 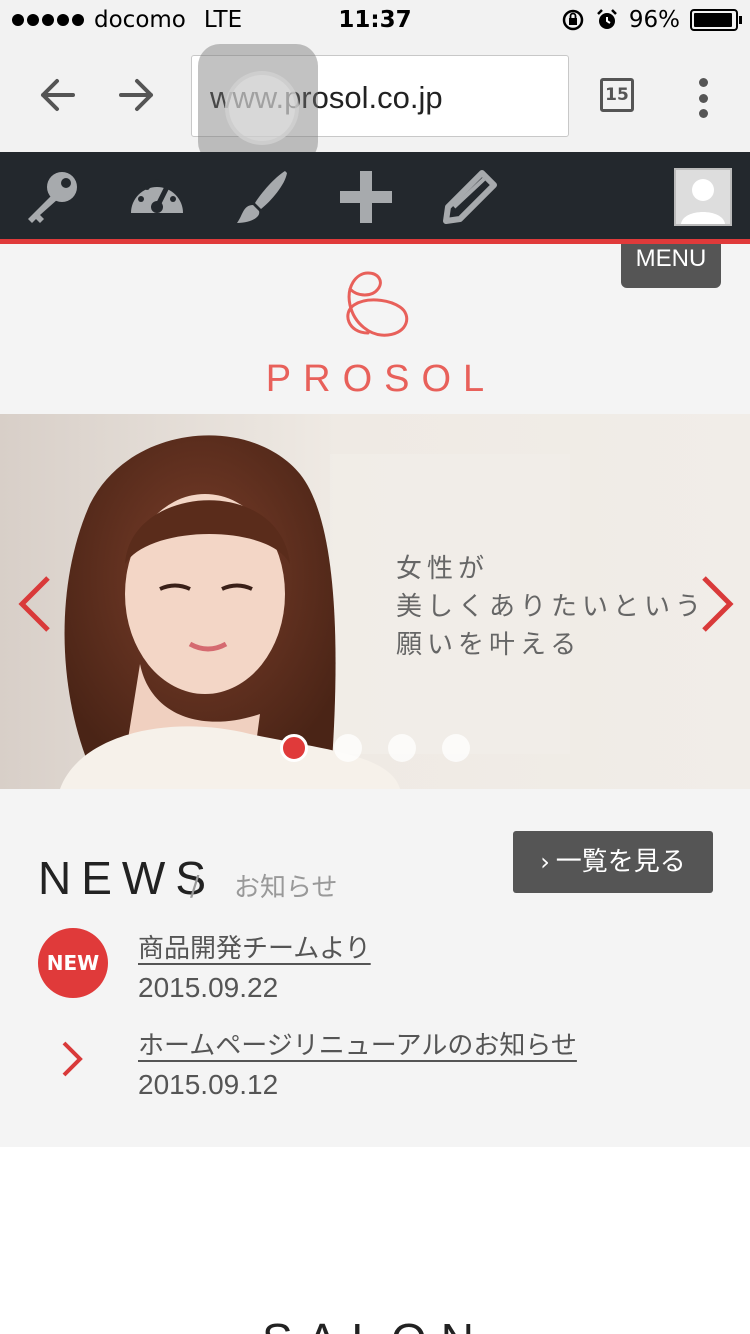 I want to click on key-icon, so click(x=52, y=197).